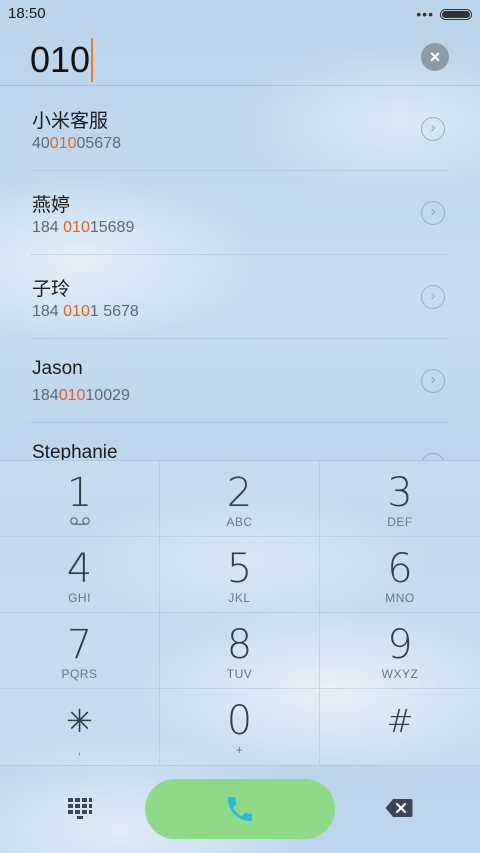 This screenshot has width=480, height=853. I want to click on result-item: 子玲 184 0101 5678 ›, so click(239, 297).